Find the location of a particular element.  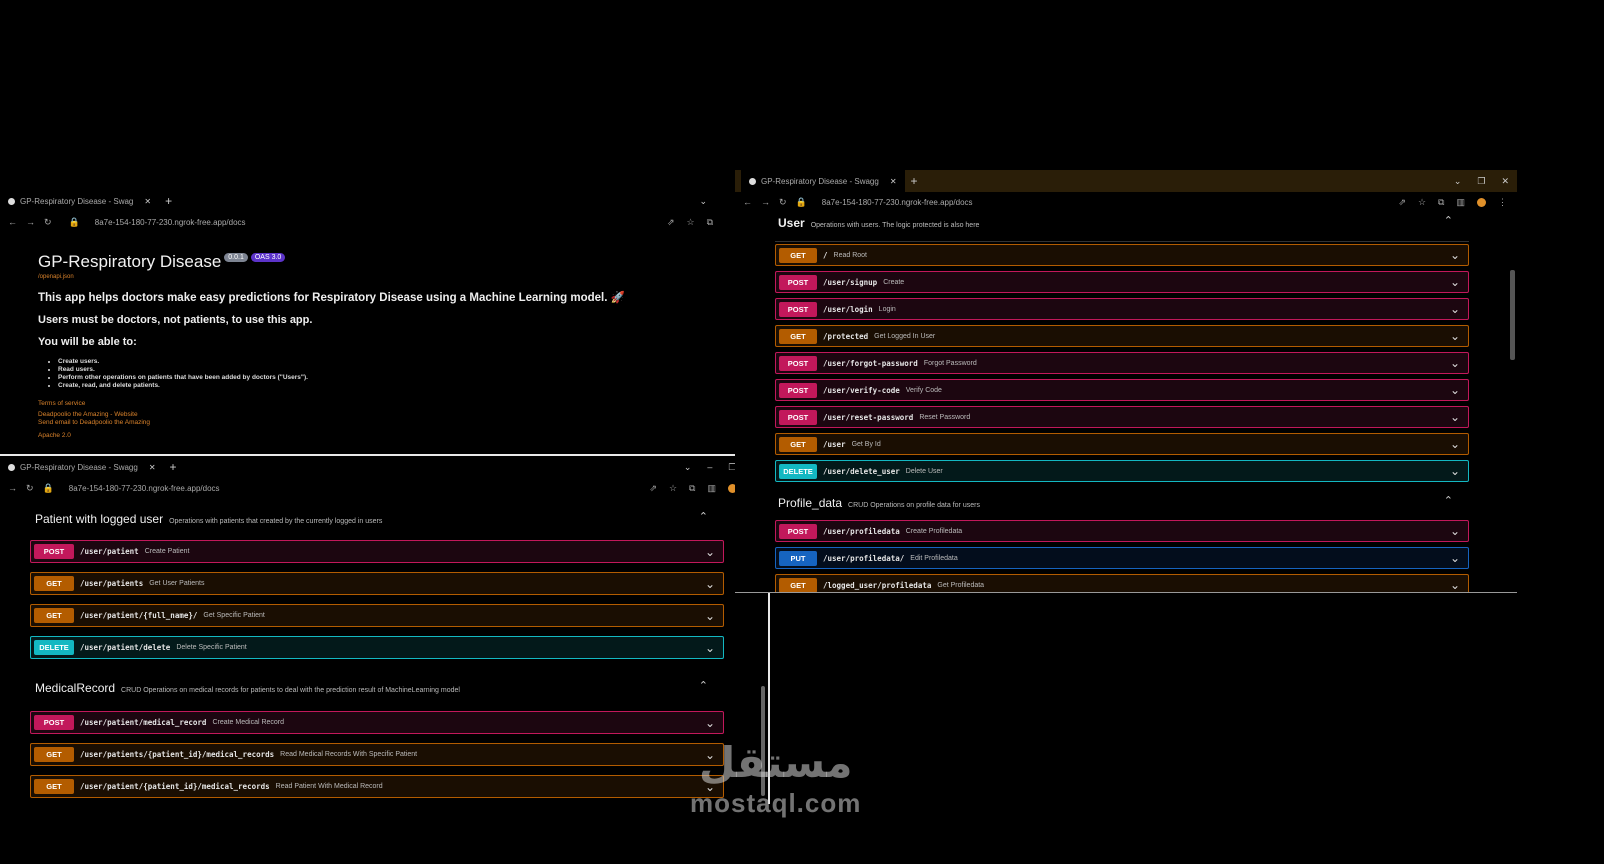

operation-row: GET / Read Root ⌄ is located at coordinates (1122, 255).